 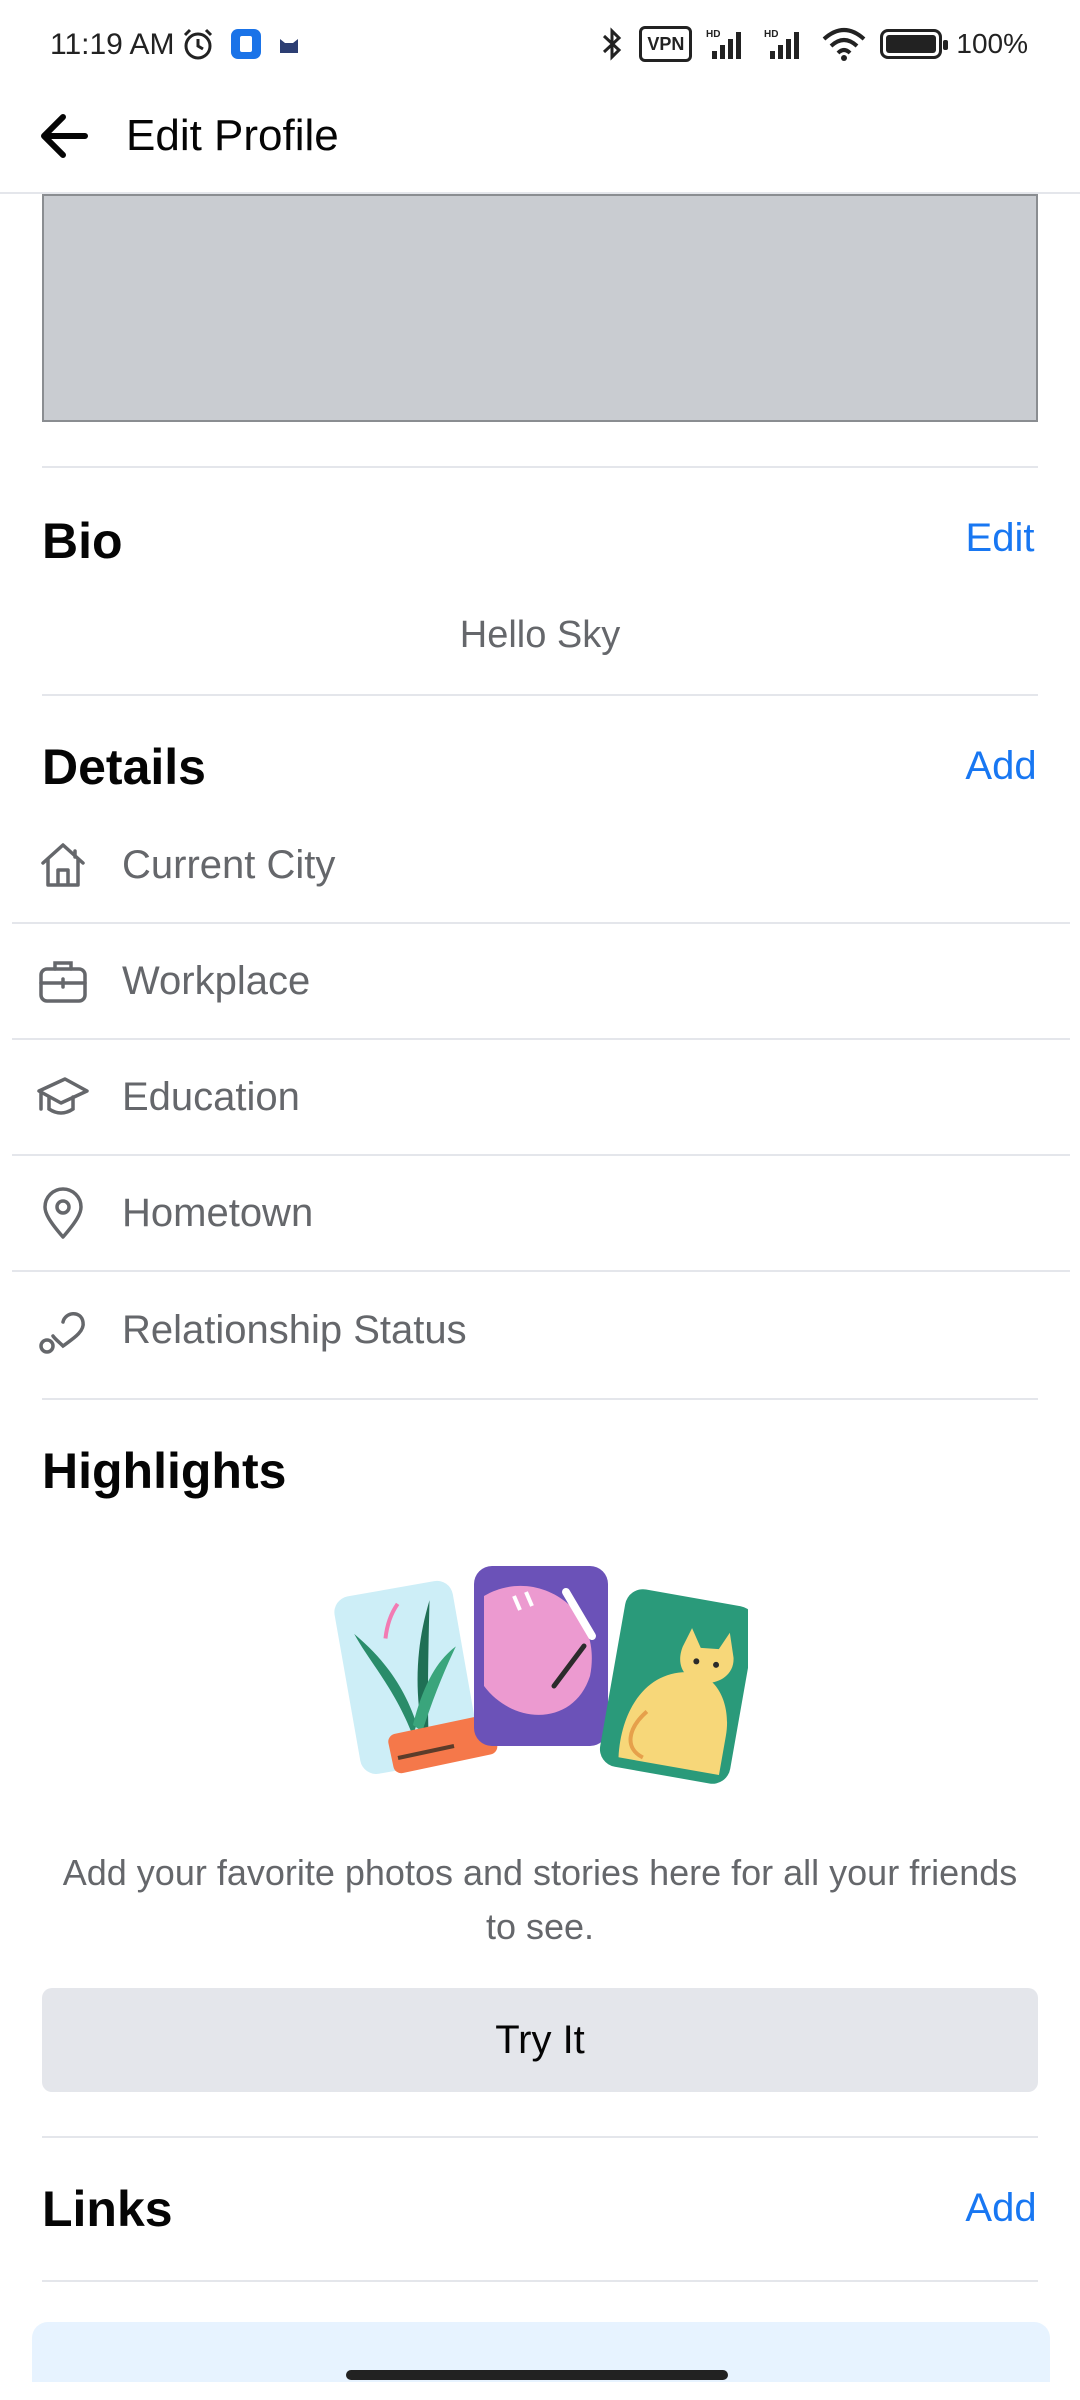 I want to click on alarm-icon, so click(x=198, y=44).